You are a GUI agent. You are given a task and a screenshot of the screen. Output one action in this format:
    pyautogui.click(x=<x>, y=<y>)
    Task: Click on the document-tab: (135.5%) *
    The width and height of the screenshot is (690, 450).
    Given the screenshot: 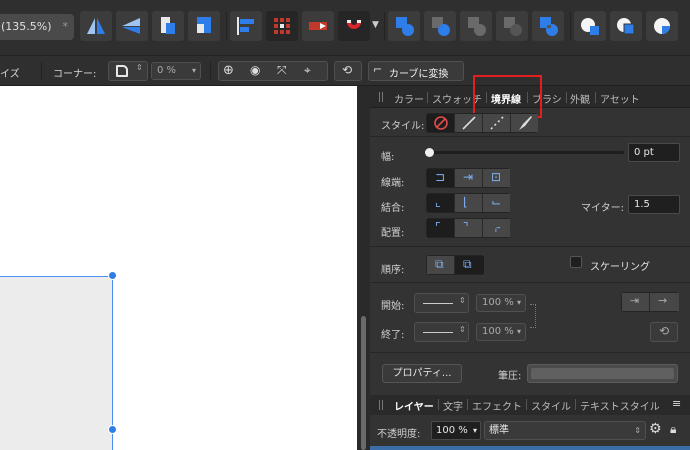 What is the action you would take?
    pyautogui.click(x=37, y=27)
    